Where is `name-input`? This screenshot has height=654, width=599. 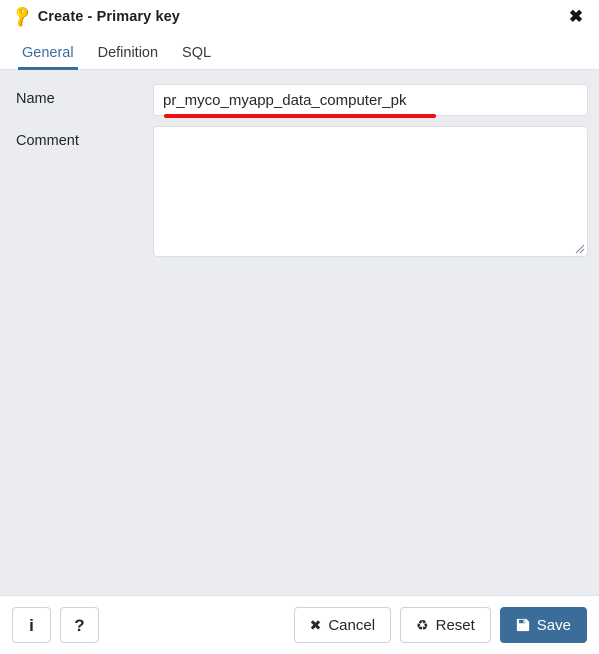
name-input is located at coordinates (370, 100).